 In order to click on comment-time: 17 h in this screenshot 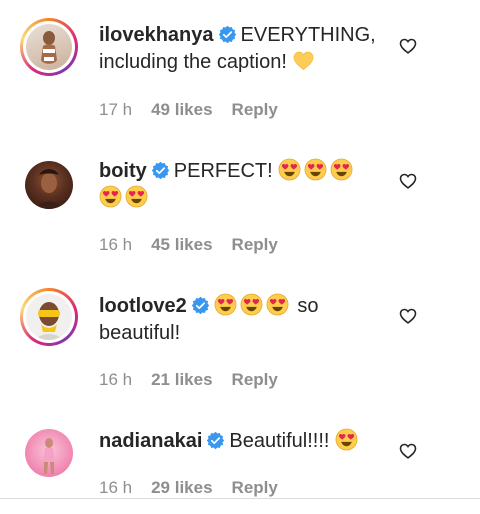, I will do `click(116, 109)`.